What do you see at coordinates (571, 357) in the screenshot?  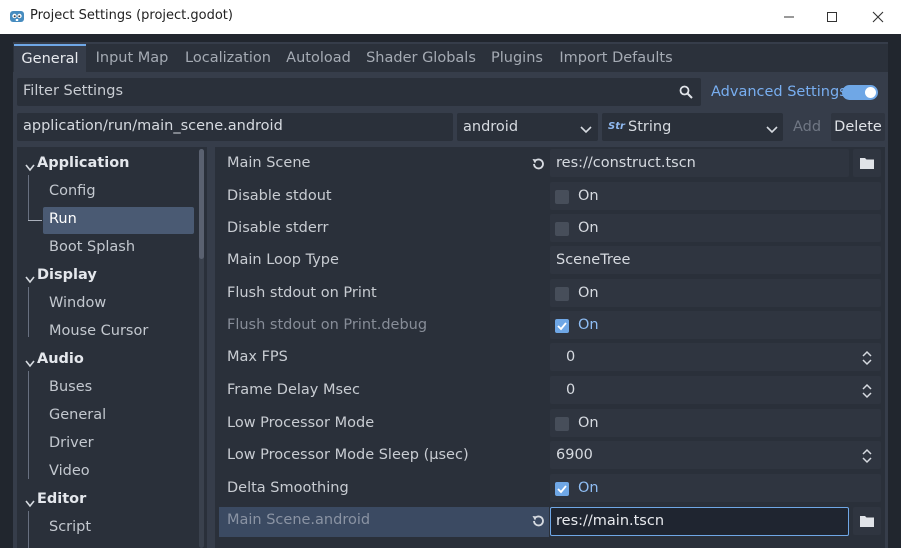 I see `max-fps-value: 0` at bounding box center [571, 357].